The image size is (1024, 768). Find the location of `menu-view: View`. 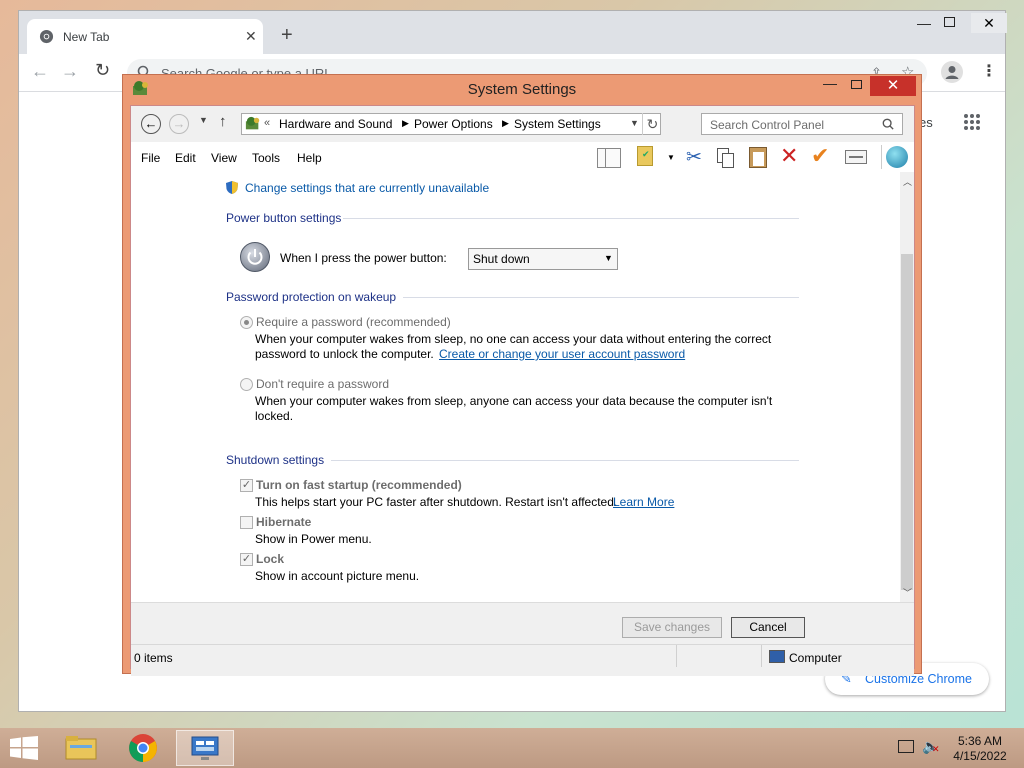

menu-view: View is located at coordinates (224, 158).